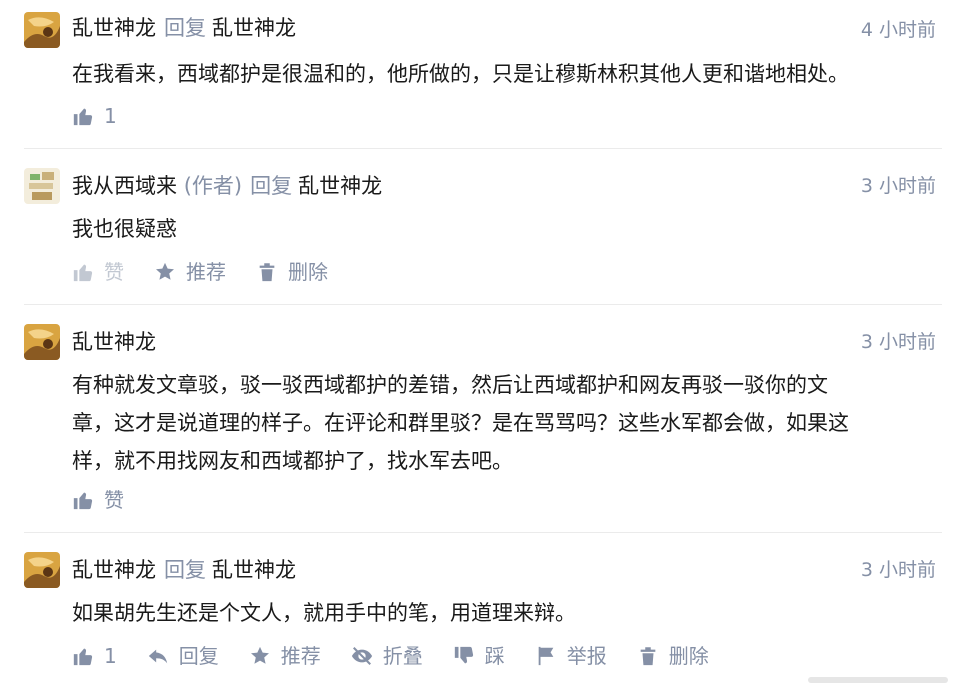 The image size is (961, 683). I want to click on flag-icon, so click(546, 656).